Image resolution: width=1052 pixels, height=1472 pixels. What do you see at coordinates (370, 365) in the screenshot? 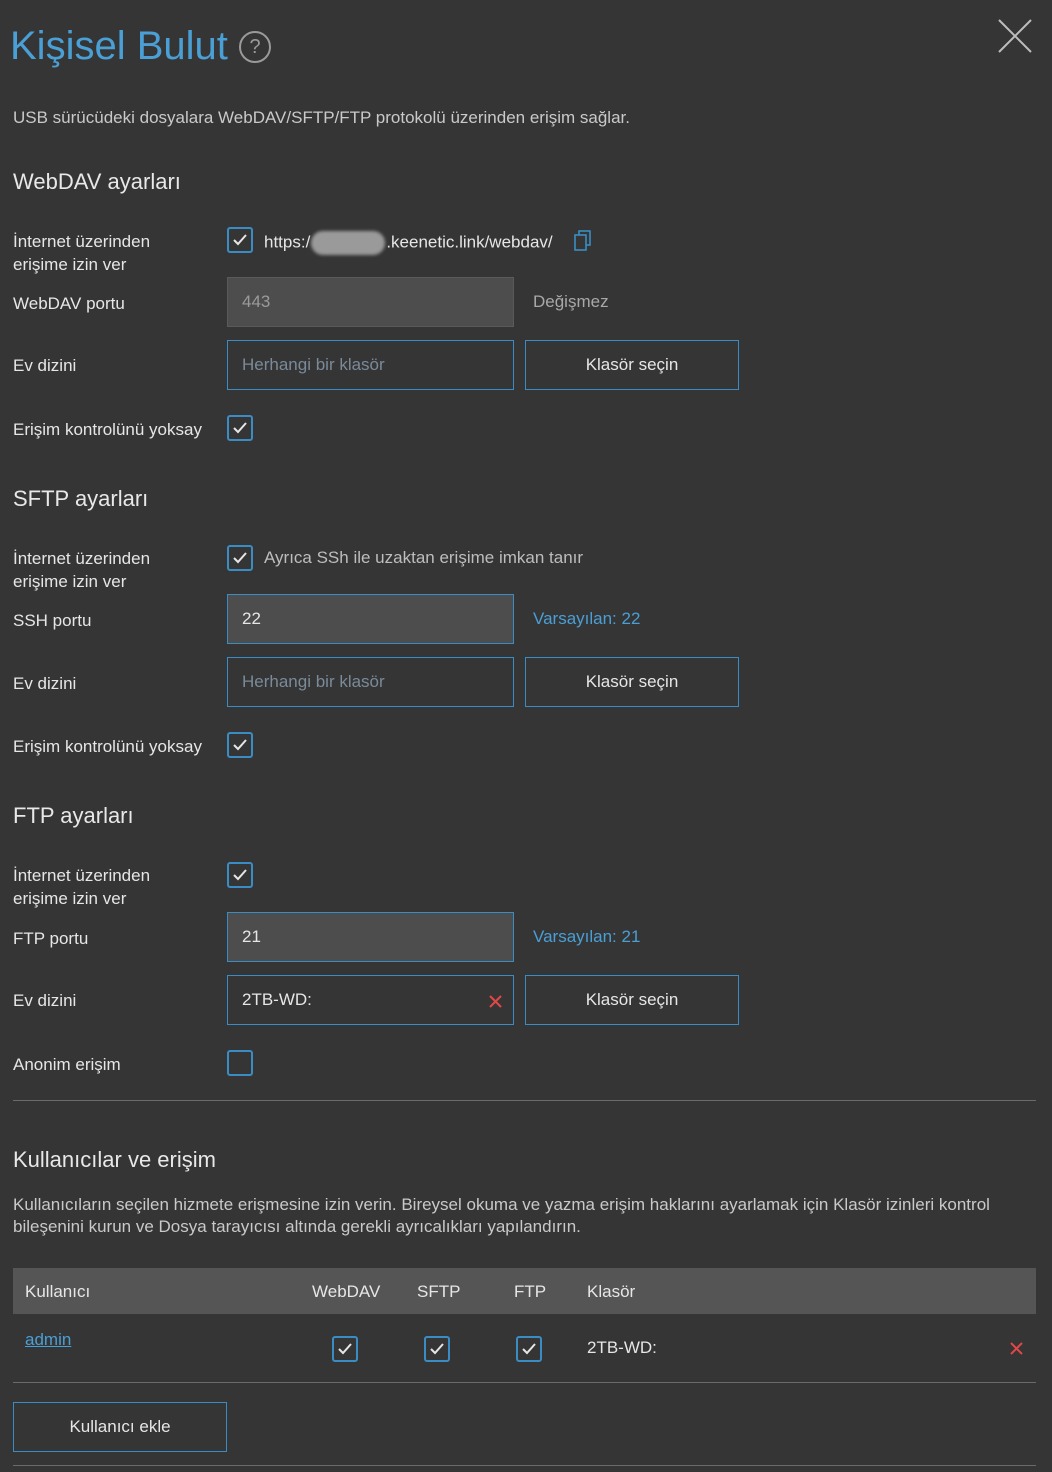
I see `webdav-home-input: Herhangi bir klasör` at bounding box center [370, 365].